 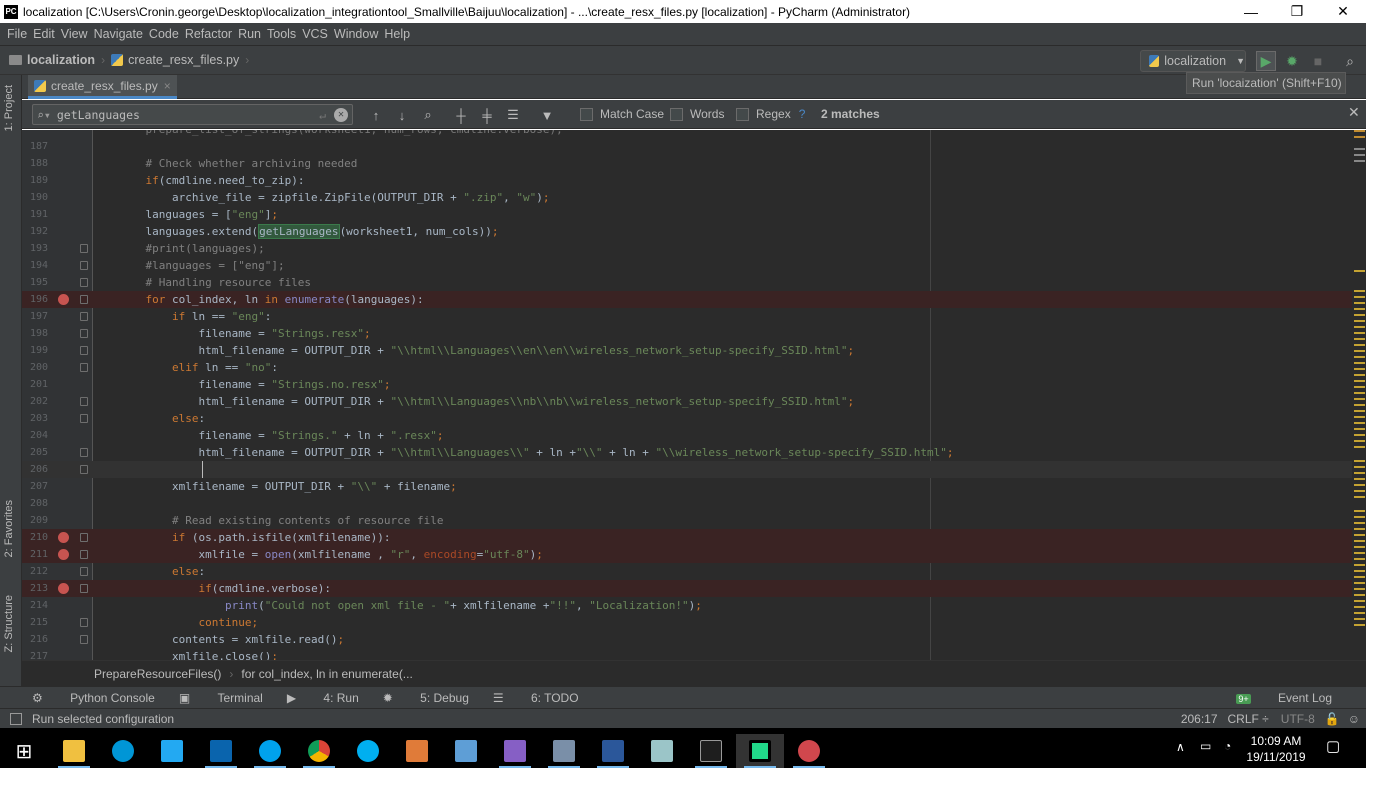 What do you see at coordinates (547, 115) in the screenshot?
I see `filter-icon: ▼` at bounding box center [547, 115].